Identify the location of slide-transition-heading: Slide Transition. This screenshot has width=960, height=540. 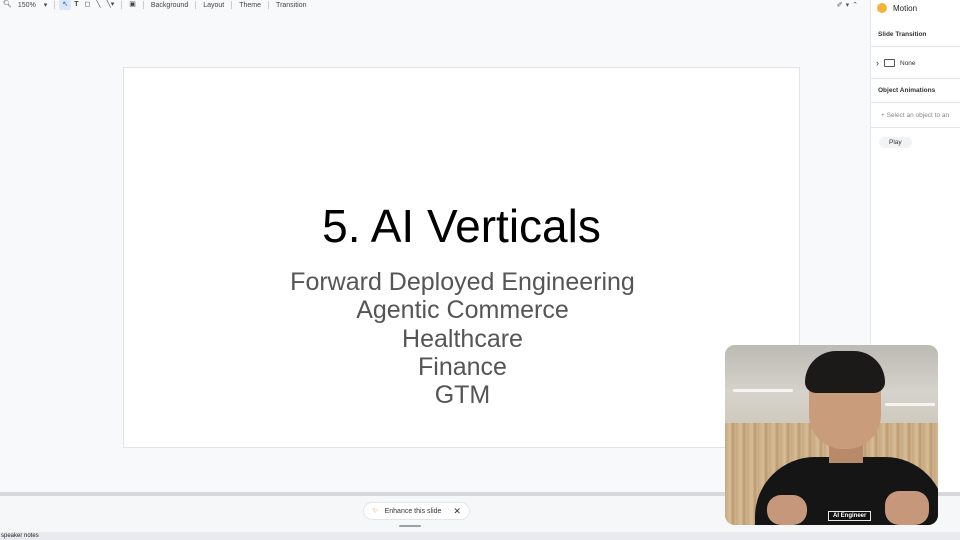
(902, 34).